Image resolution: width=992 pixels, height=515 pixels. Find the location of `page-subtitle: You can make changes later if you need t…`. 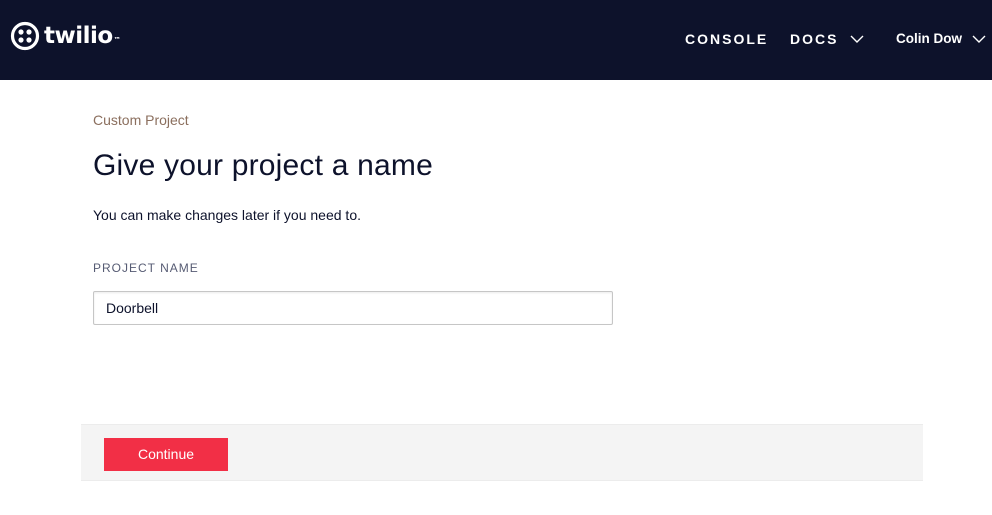

page-subtitle: You can make changes later if you need t… is located at coordinates (227, 215).